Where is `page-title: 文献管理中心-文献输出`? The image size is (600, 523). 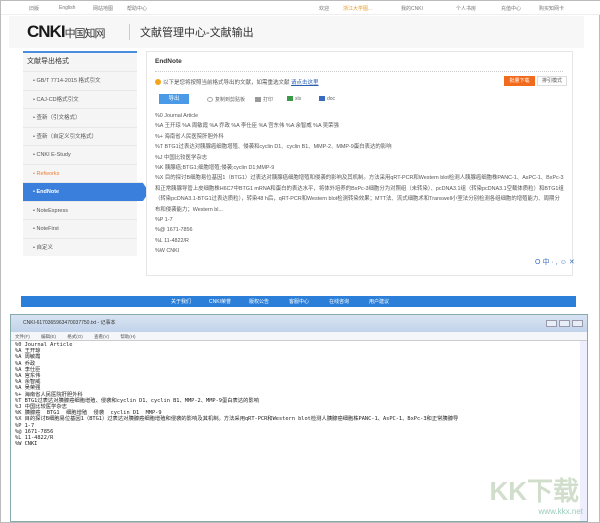 page-title: 文献管理中心-文献输出 is located at coordinates (191, 32).